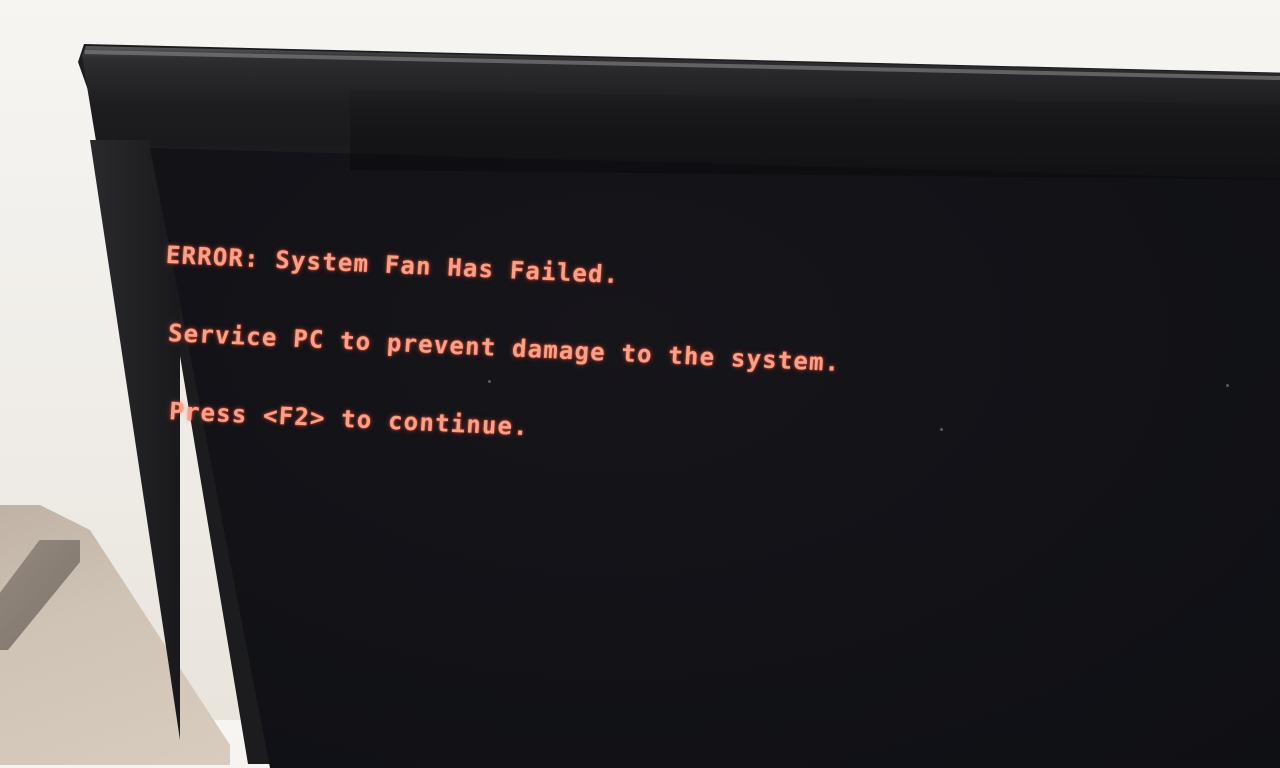  What do you see at coordinates (496, 425) in the screenshot?
I see `press-f2-prompt: Press <F2> to continue.` at bounding box center [496, 425].